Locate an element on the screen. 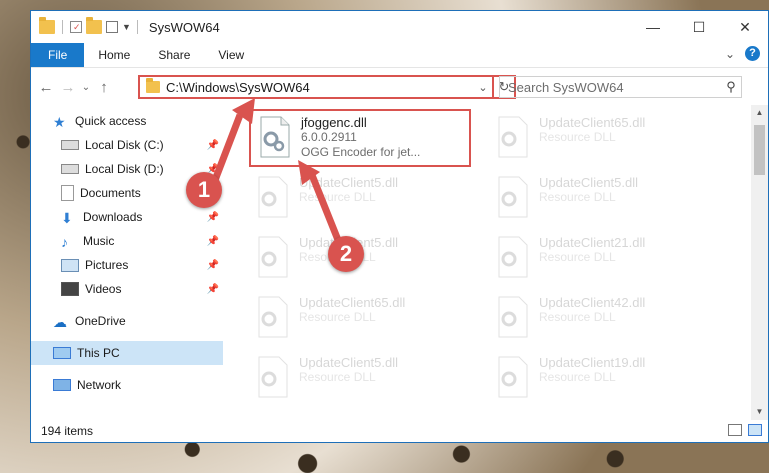  sidebar-item-local-disk-c: Local Disk (C:) 📌 is located at coordinates (127, 145).